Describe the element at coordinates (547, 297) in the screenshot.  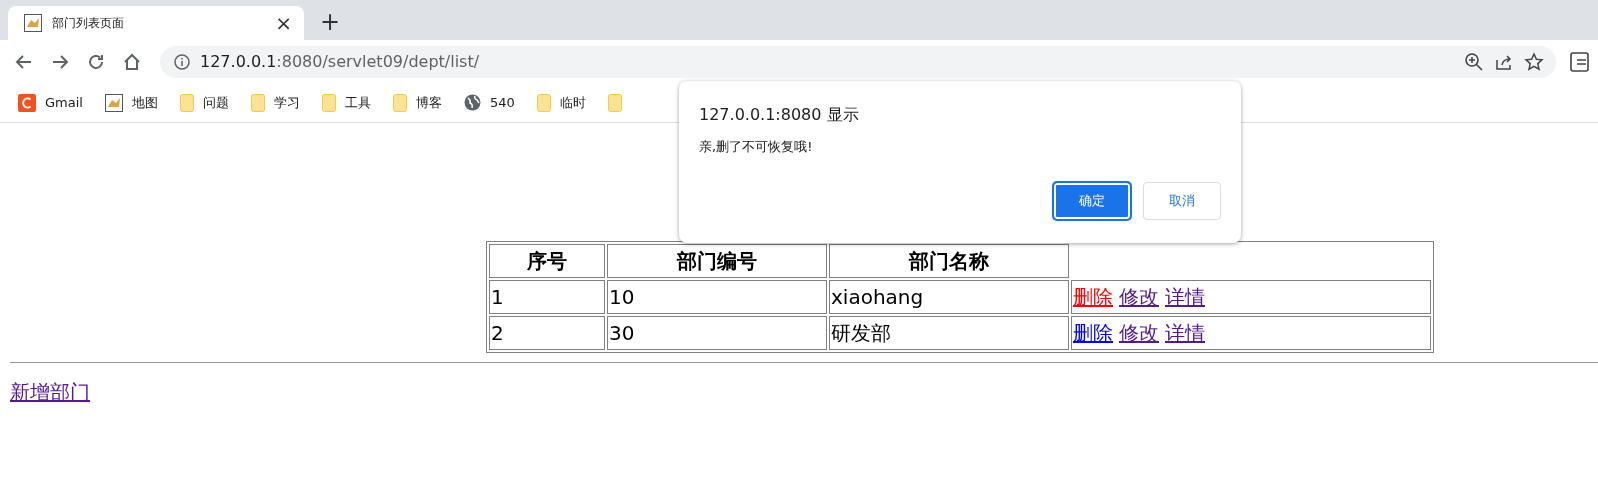
I see `table-cell: 1` at that location.